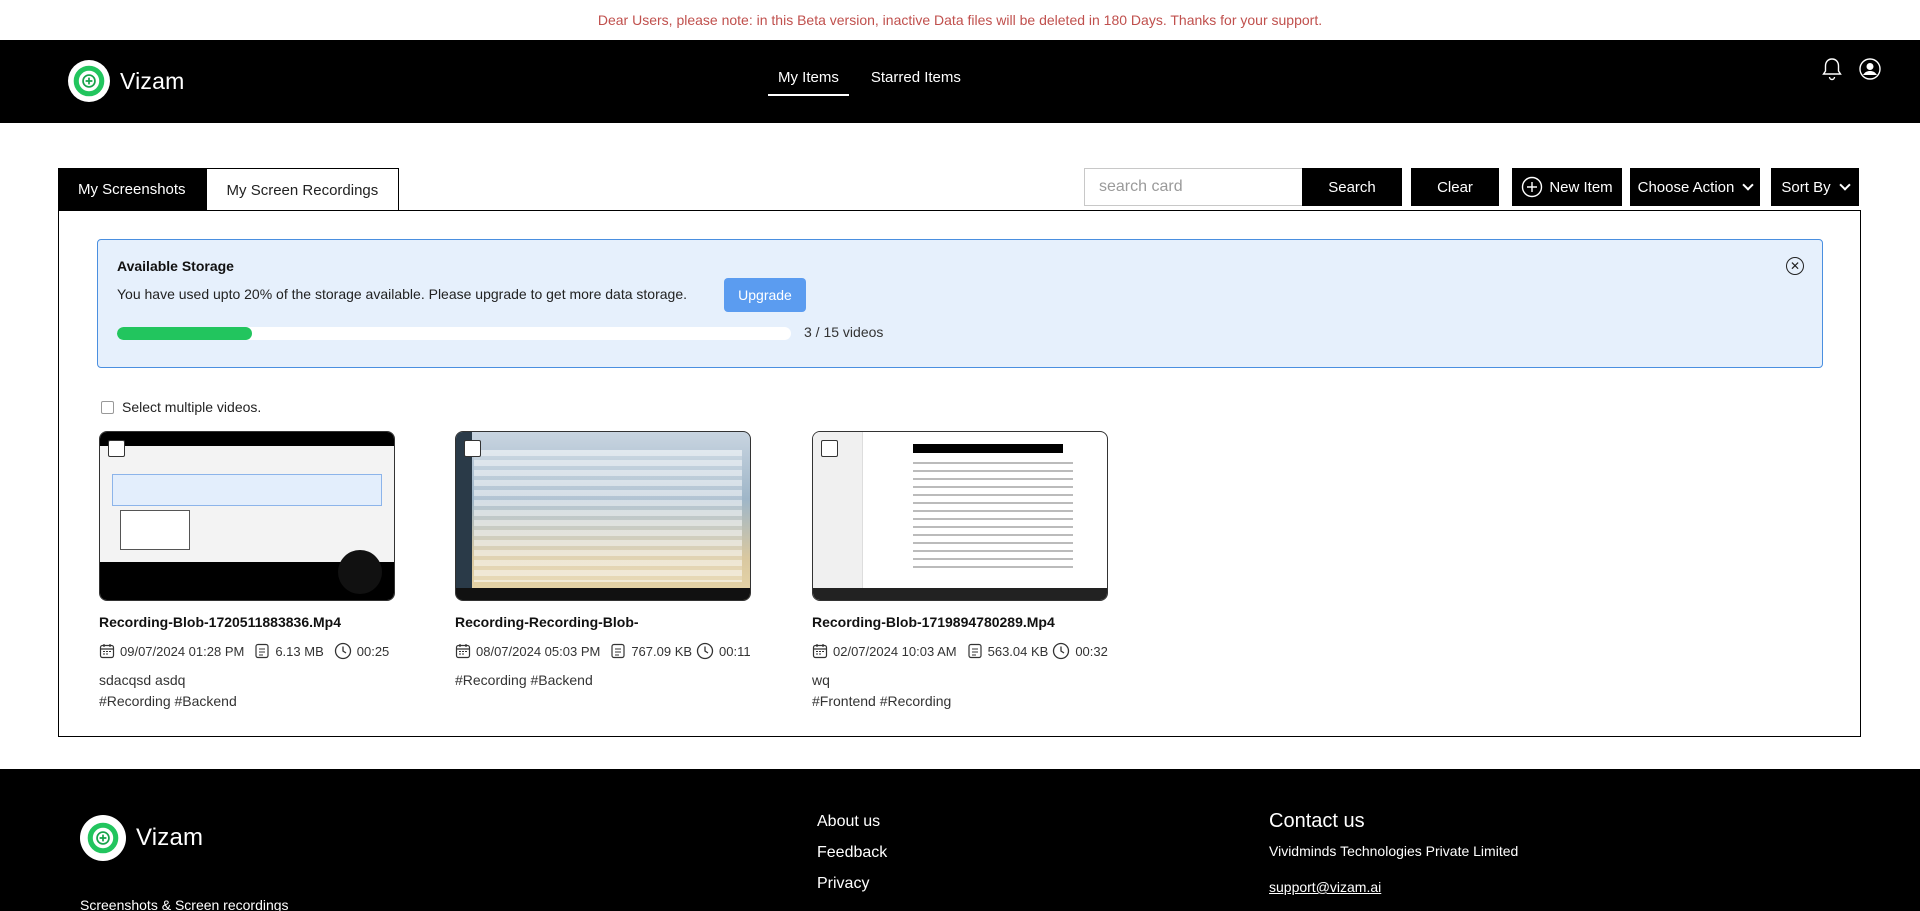 Image resolution: width=1920 pixels, height=911 pixels. I want to click on header-logo: Vizam, so click(126, 81).